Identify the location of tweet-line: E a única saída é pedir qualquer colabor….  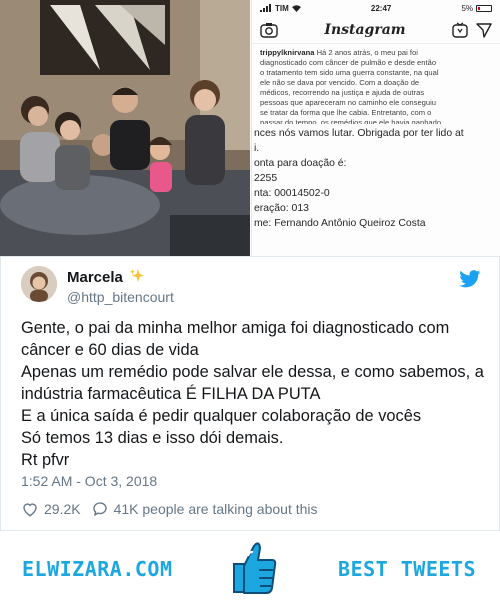
(221, 416).